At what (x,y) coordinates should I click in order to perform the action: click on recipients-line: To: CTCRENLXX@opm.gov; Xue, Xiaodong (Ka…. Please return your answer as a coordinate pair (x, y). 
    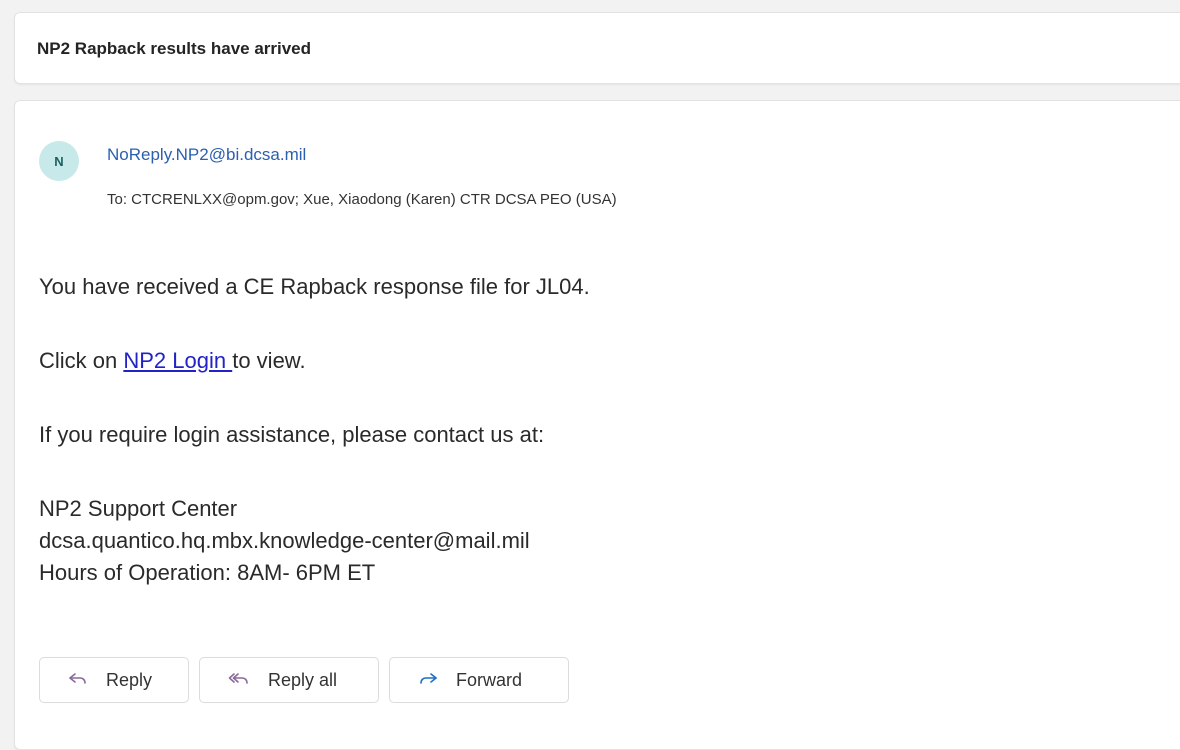
    Looking at the image, I should click on (362, 199).